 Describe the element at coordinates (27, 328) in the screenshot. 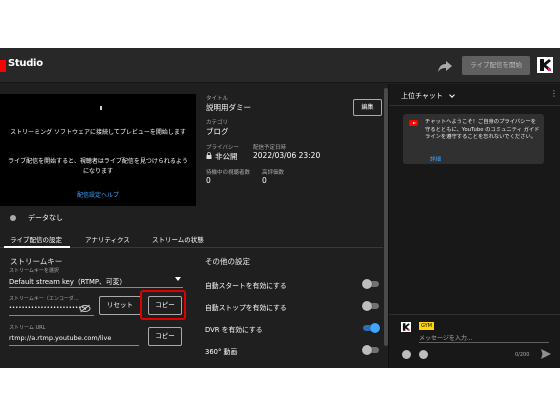

I see `stream-url-label: ストリーム URL` at that location.